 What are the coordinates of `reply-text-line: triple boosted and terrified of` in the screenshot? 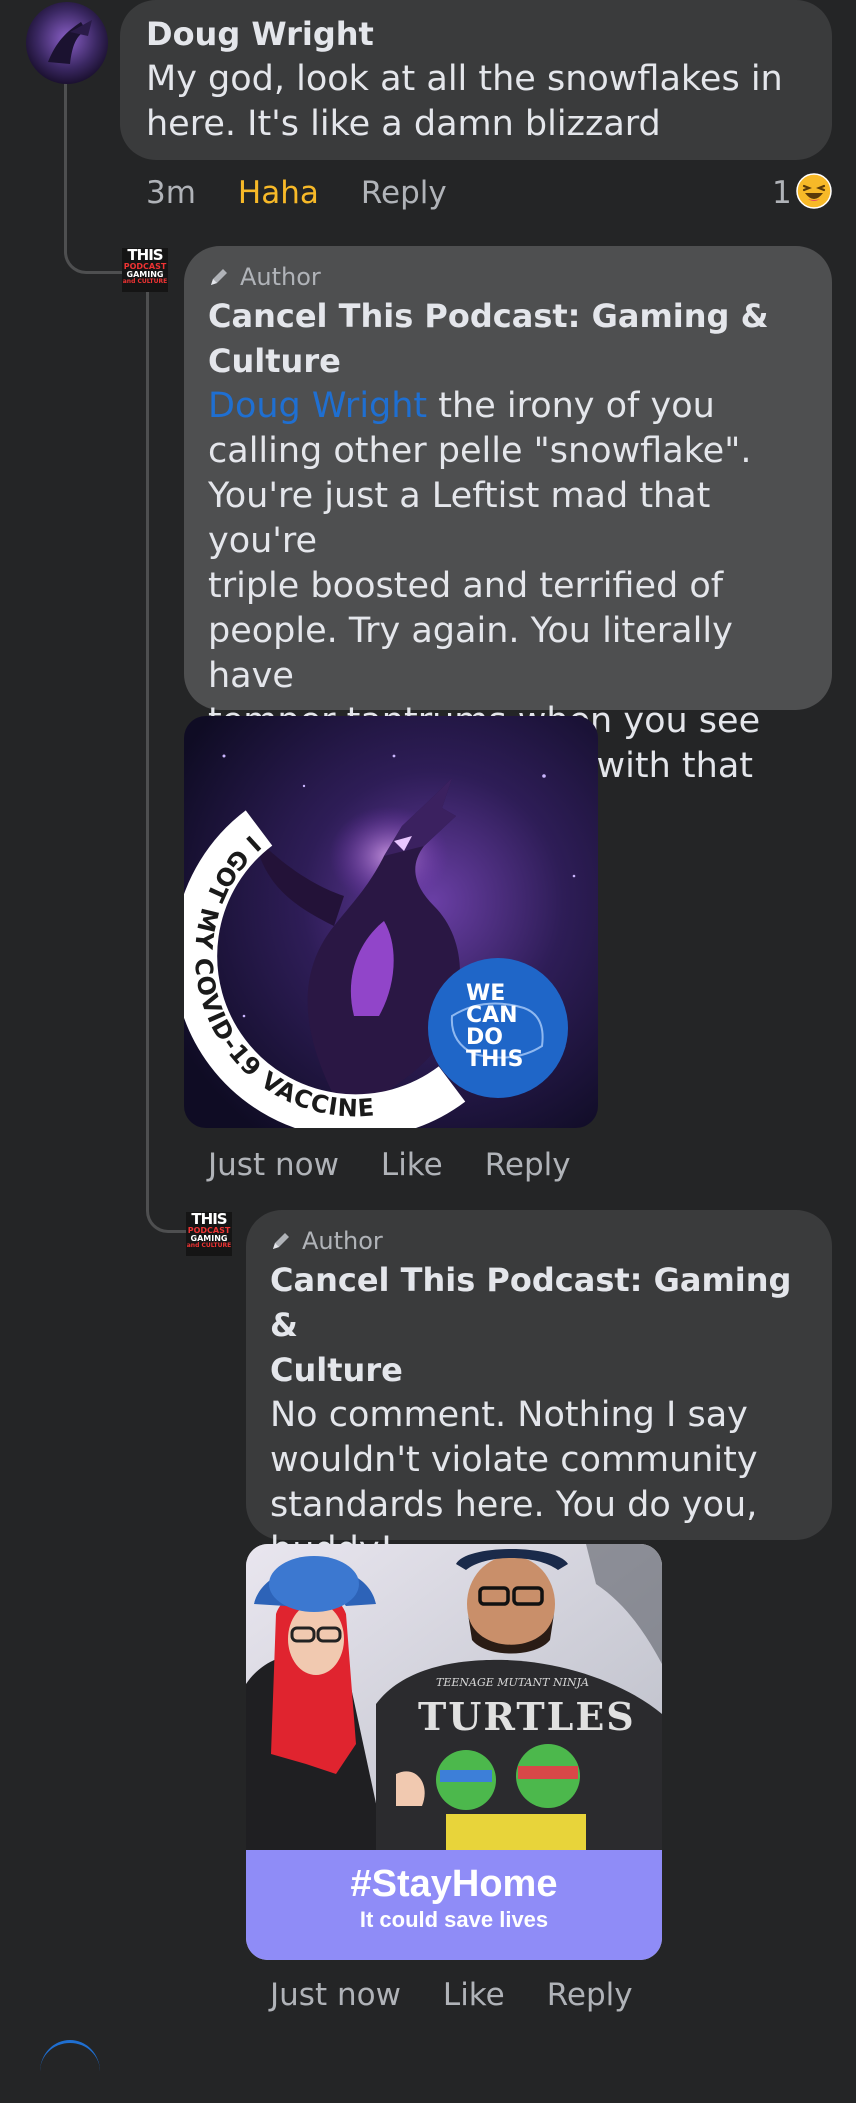 It's located at (466, 586).